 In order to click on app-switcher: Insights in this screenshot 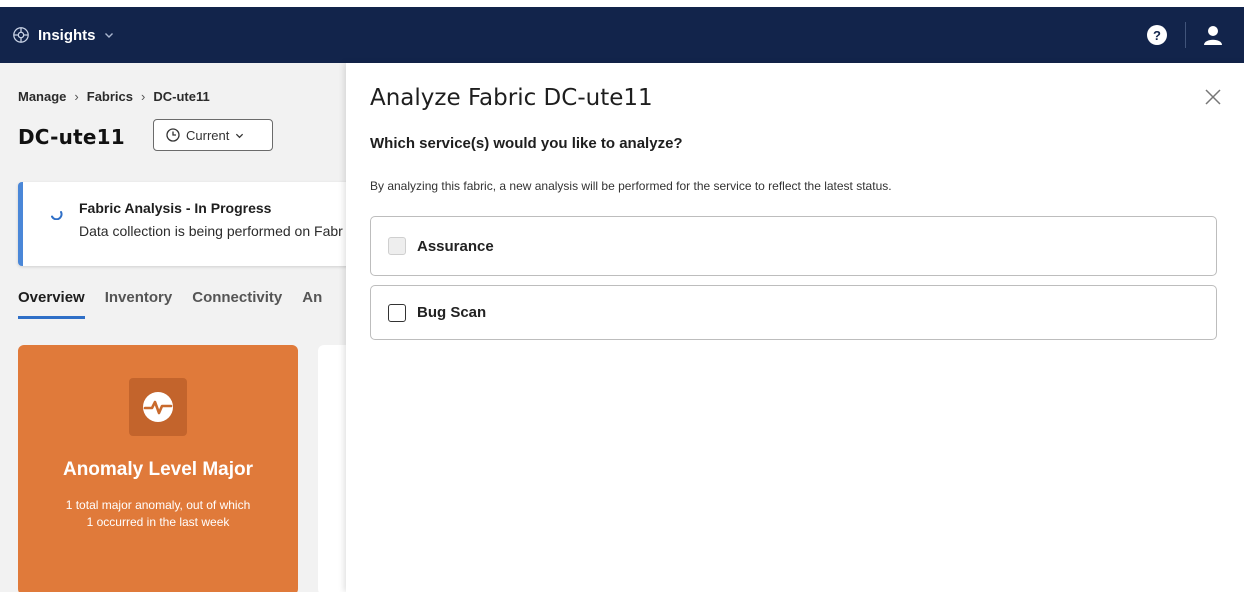, I will do `click(57, 35)`.